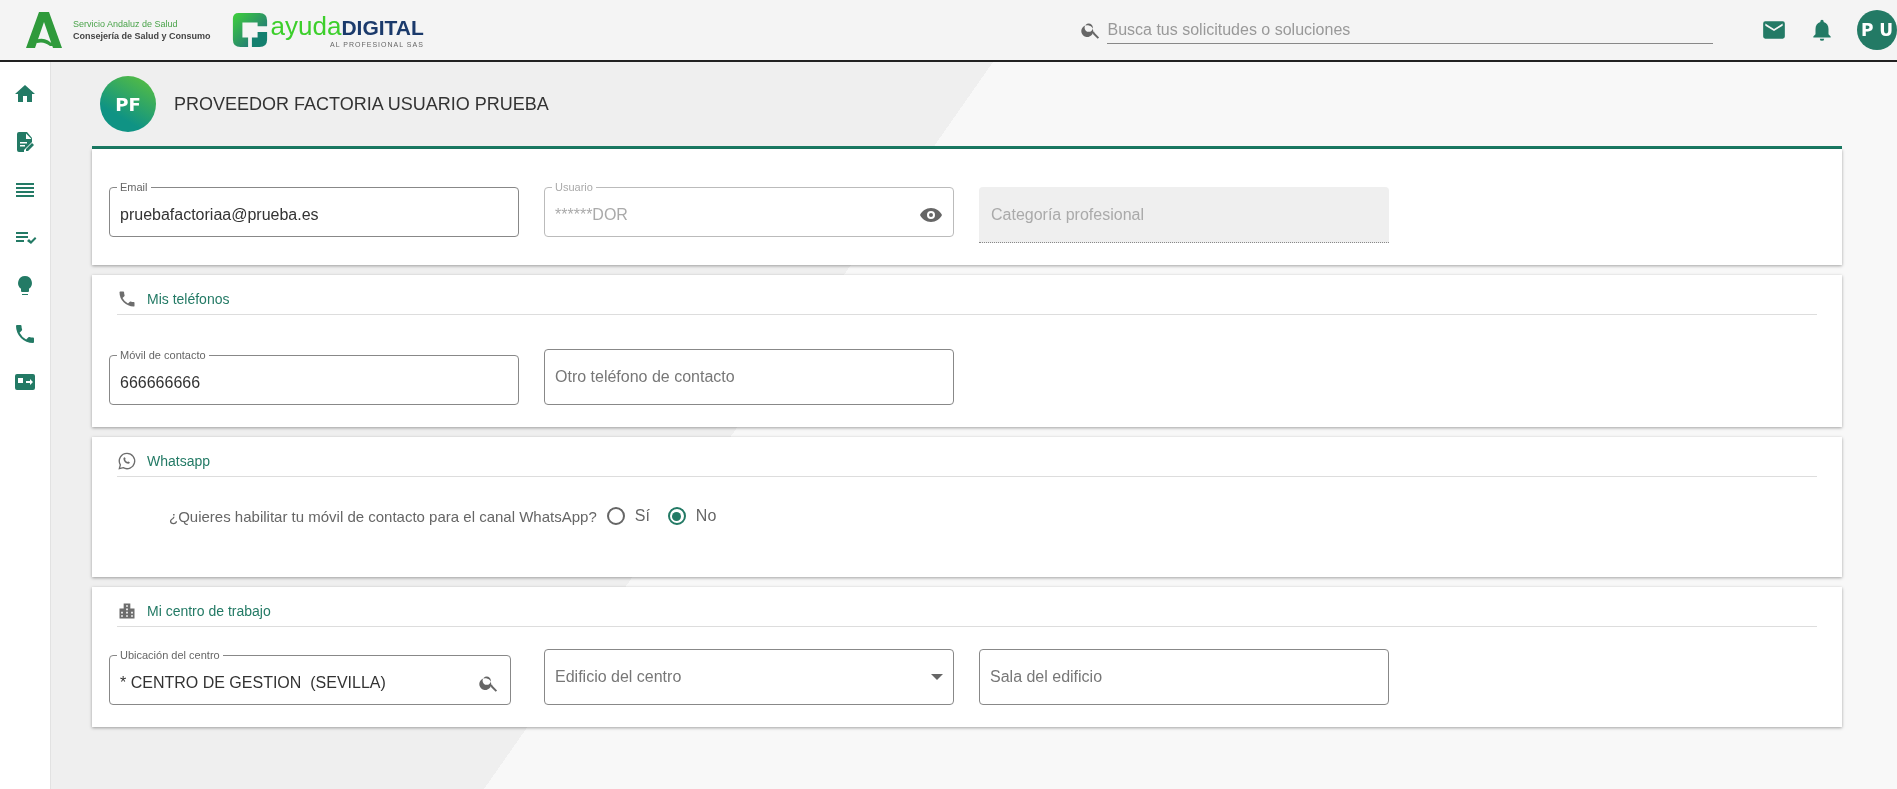  What do you see at coordinates (347, 26) in the screenshot?
I see `brand-name: ayudaDIGITAL` at bounding box center [347, 26].